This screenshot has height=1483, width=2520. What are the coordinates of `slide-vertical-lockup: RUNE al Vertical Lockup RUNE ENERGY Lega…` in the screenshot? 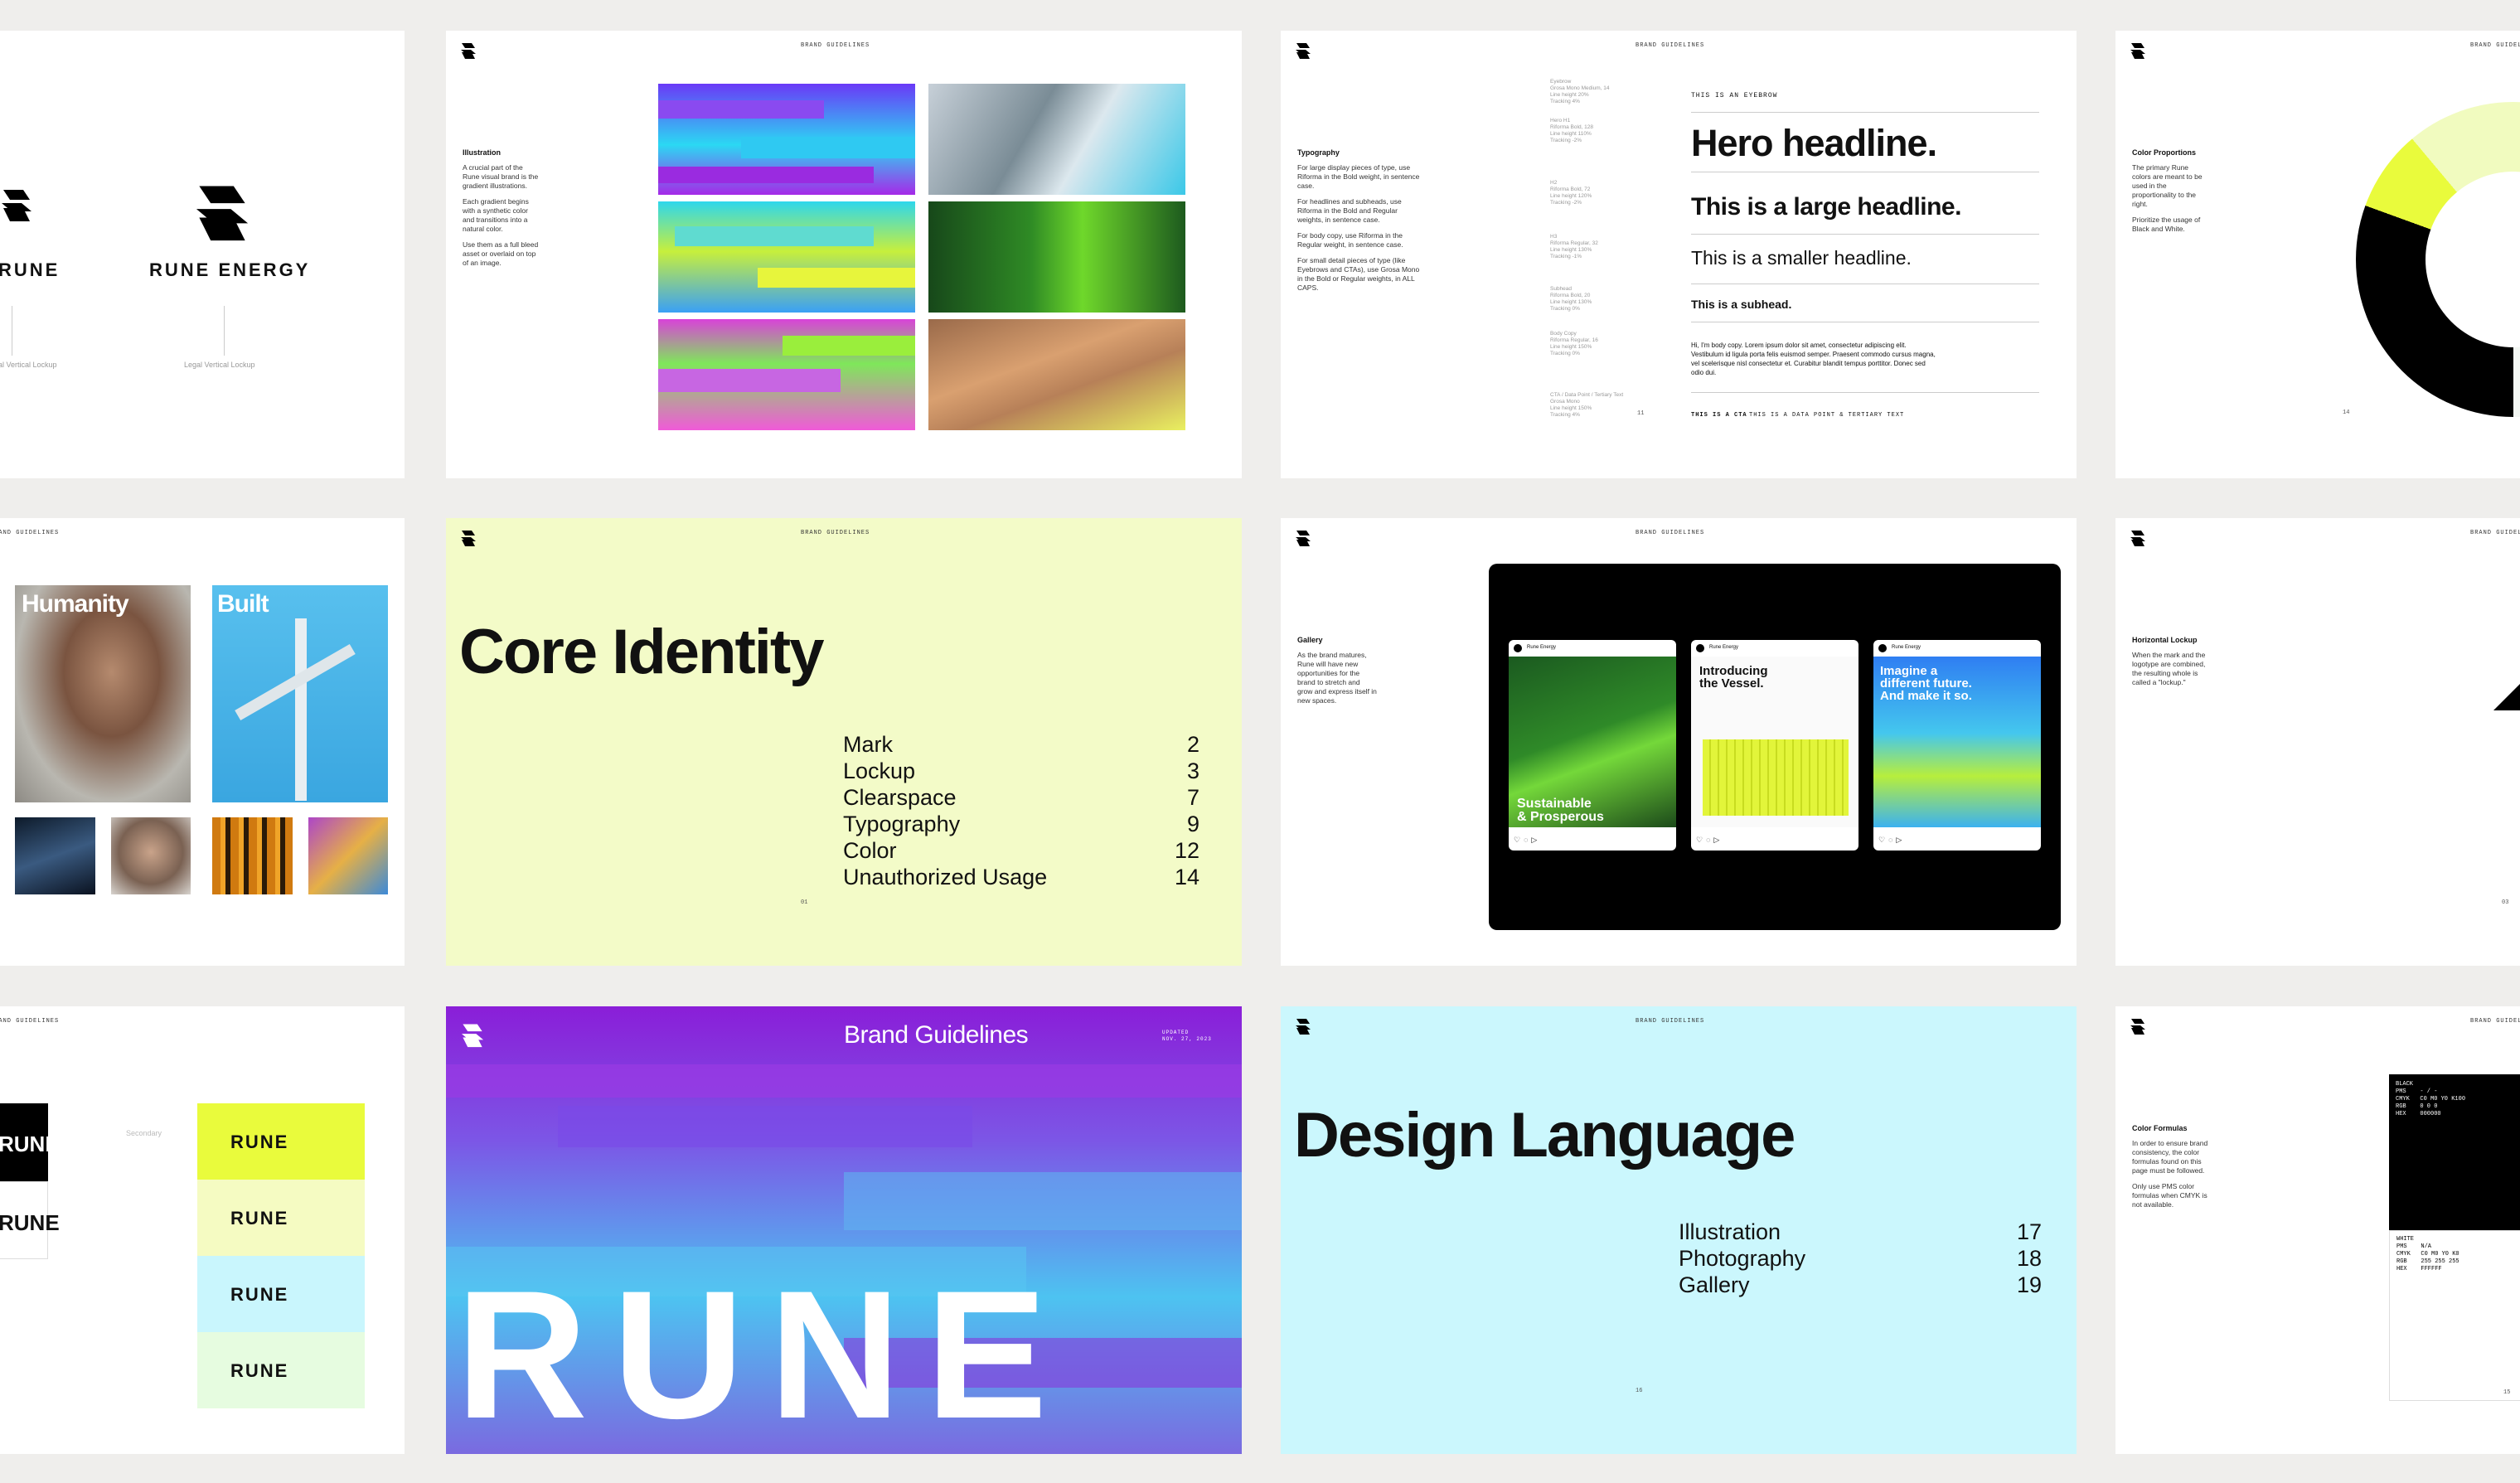 It's located at (202, 255).